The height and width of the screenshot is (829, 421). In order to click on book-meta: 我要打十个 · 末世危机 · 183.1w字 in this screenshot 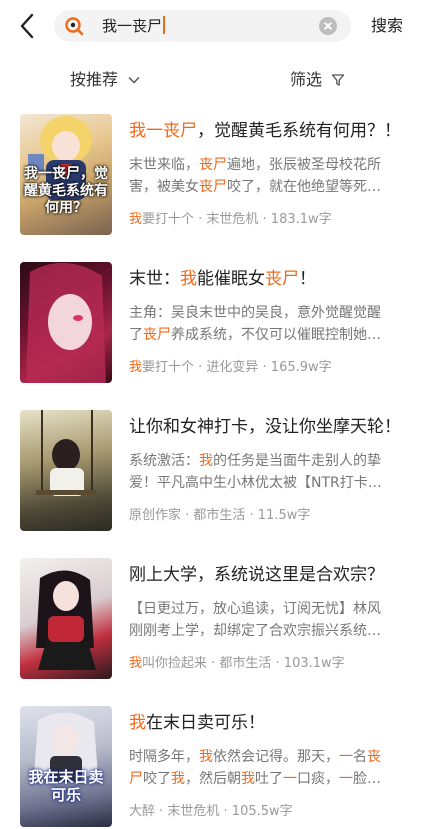, I will do `click(230, 219)`.